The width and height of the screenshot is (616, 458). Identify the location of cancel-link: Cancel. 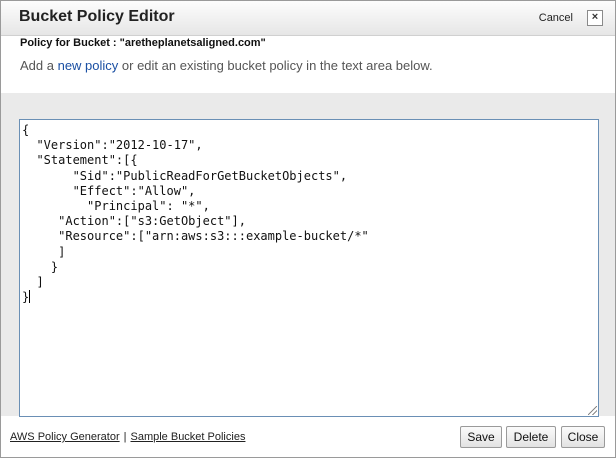
(556, 18).